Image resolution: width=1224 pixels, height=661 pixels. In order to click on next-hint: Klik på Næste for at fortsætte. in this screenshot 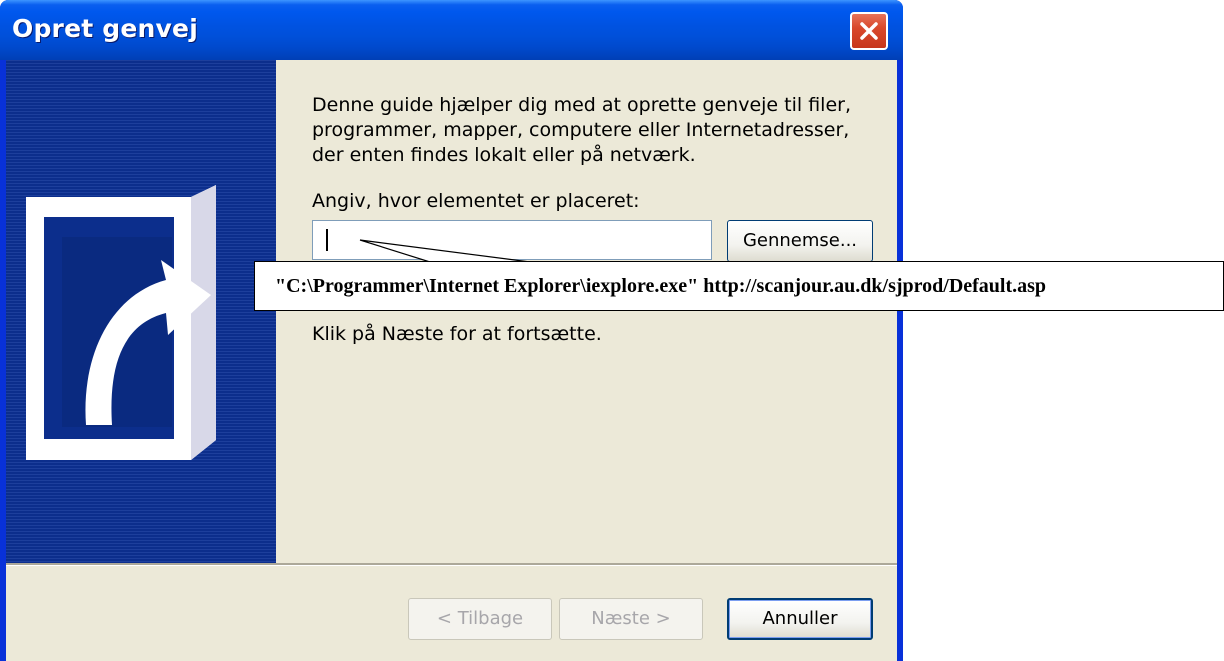, I will do `click(457, 334)`.